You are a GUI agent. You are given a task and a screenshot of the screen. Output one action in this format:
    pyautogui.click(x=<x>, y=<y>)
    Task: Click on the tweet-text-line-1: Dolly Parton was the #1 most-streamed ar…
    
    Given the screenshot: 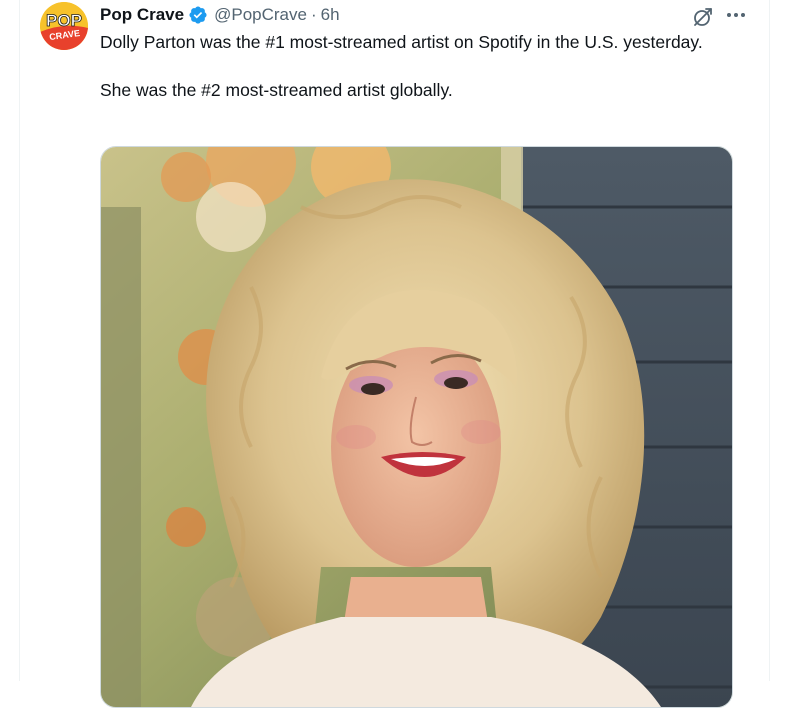 What is the action you would take?
    pyautogui.click(x=401, y=42)
    